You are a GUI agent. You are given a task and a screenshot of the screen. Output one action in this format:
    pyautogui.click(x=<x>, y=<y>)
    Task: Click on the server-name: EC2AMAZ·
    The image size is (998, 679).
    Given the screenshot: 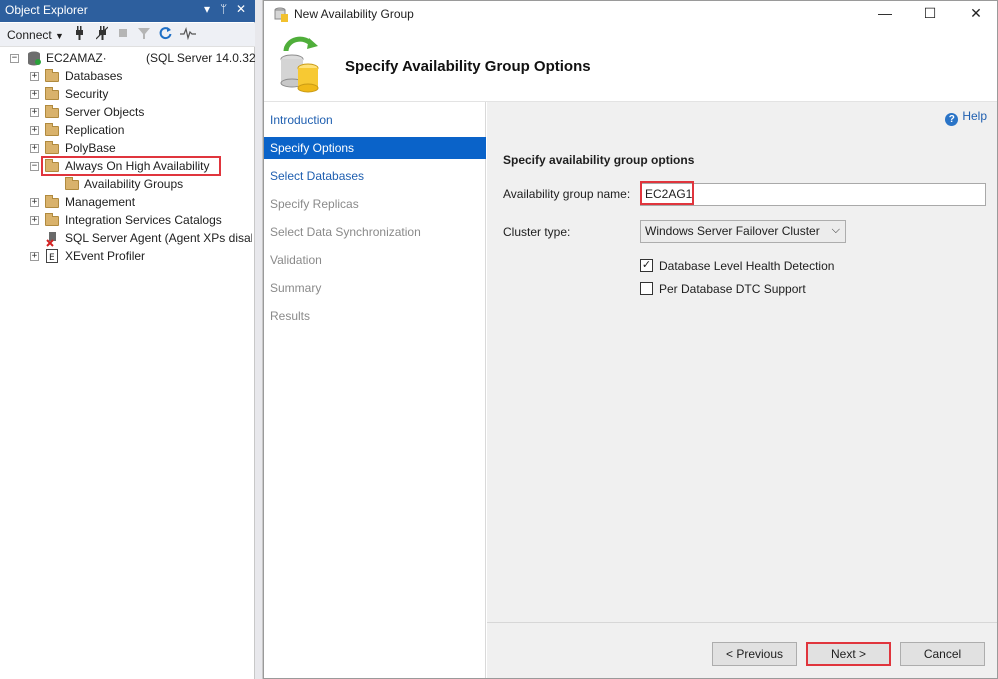 What is the action you would take?
    pyautogui.click(x=76, y=58)
    